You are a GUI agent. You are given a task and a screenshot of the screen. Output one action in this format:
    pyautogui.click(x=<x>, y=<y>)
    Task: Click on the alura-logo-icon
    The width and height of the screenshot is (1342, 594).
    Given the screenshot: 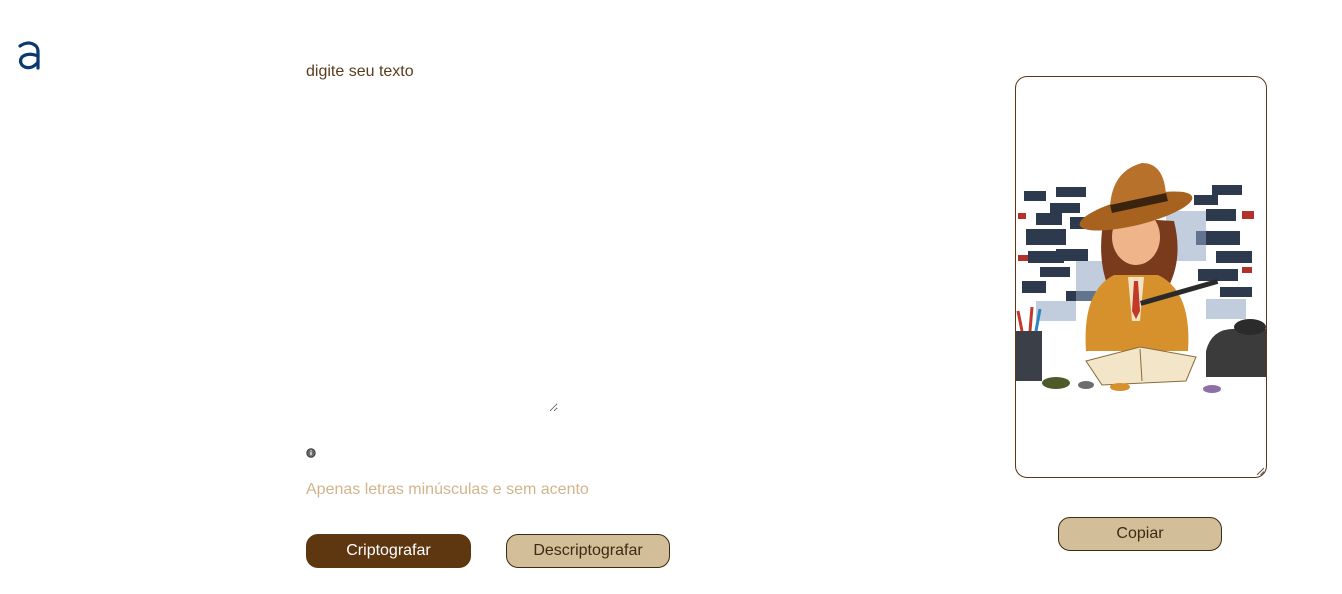 What is the action you would take?
    pyautogui.click(x=29, y=55)
    